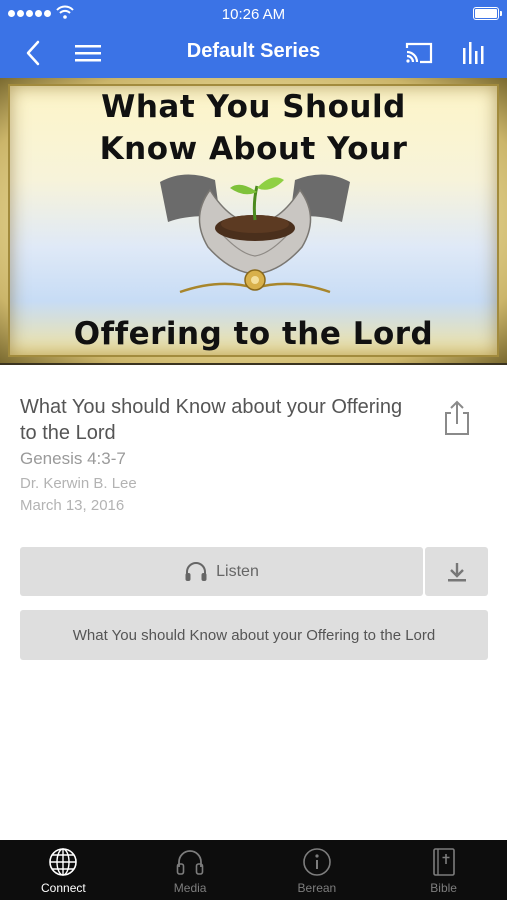 This screenshot has height=900, width=507. What do you see at coordinates (317, 888) in the screenshot?
I see `tab-label: Berean` at bounding box center [317, 888].